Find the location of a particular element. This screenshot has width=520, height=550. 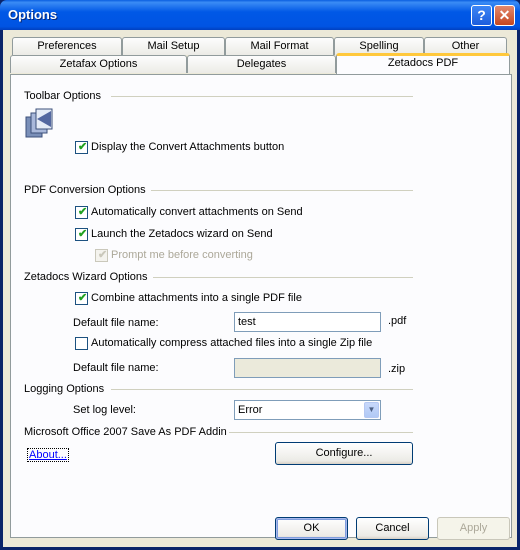

toolbar-options-heading: Toolbar Options is located at coordinates (63, 96).